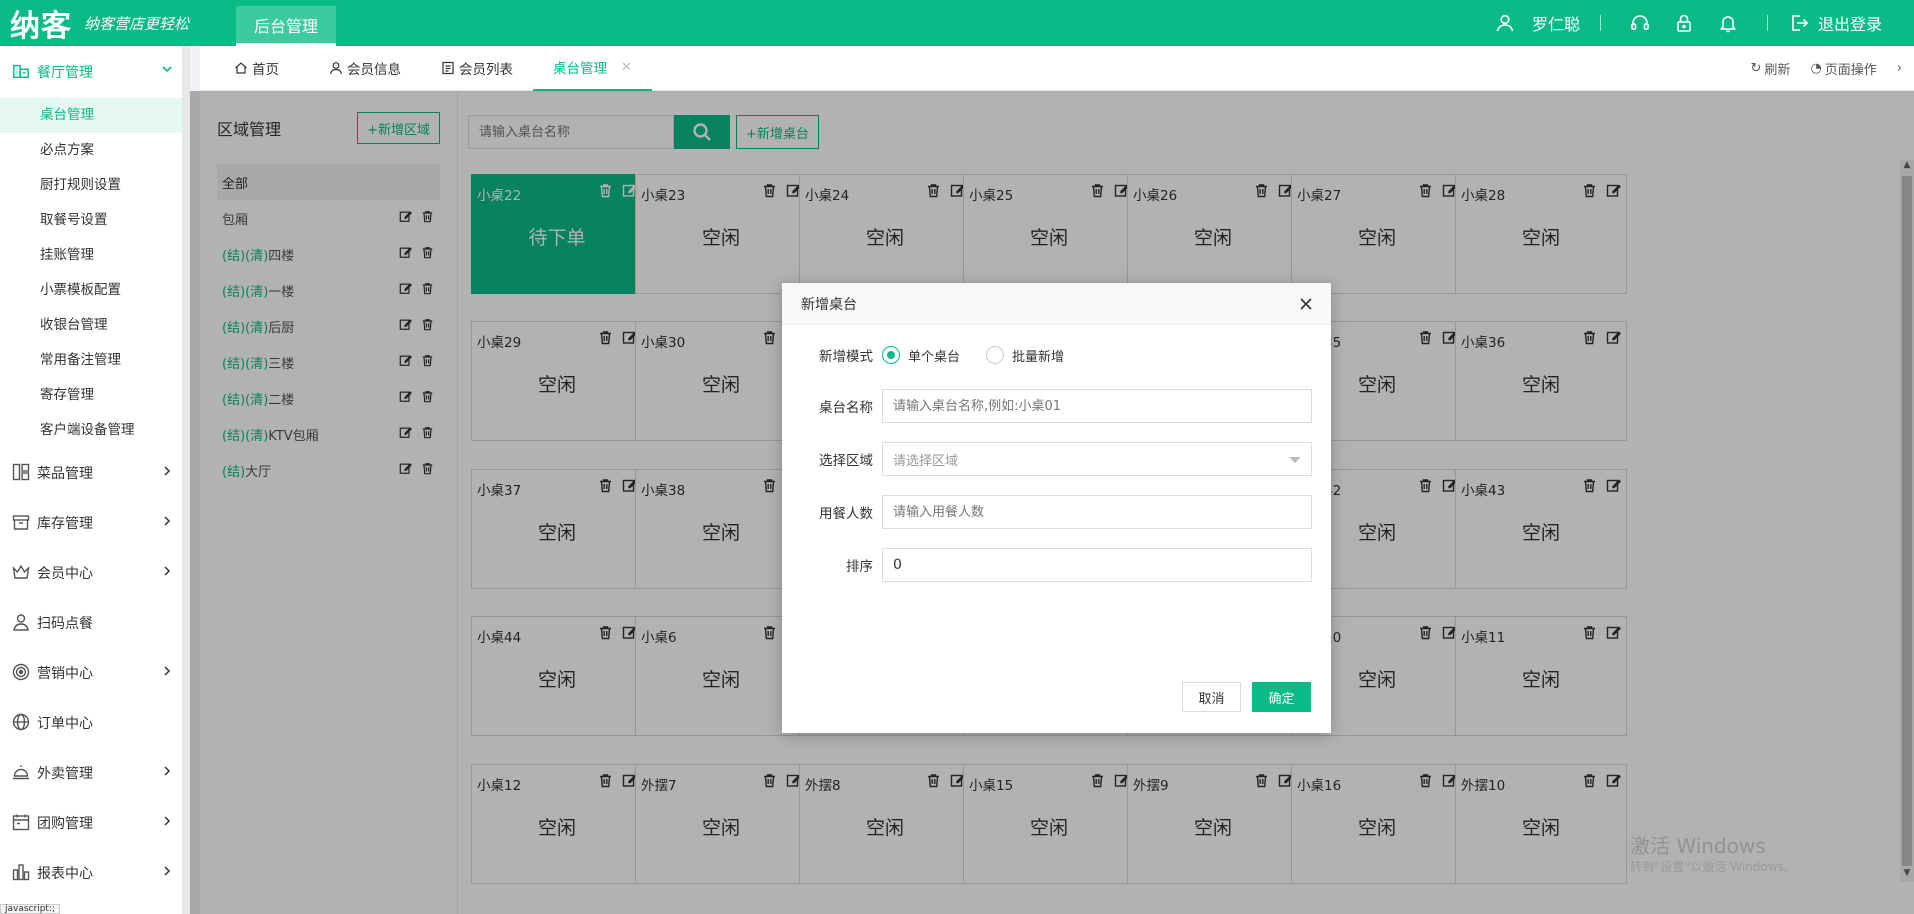  What do you see at coordinates (846, 408) in the screenshot?
I see `table-name-label: 桌台名称` at bounding box center [846, 408].